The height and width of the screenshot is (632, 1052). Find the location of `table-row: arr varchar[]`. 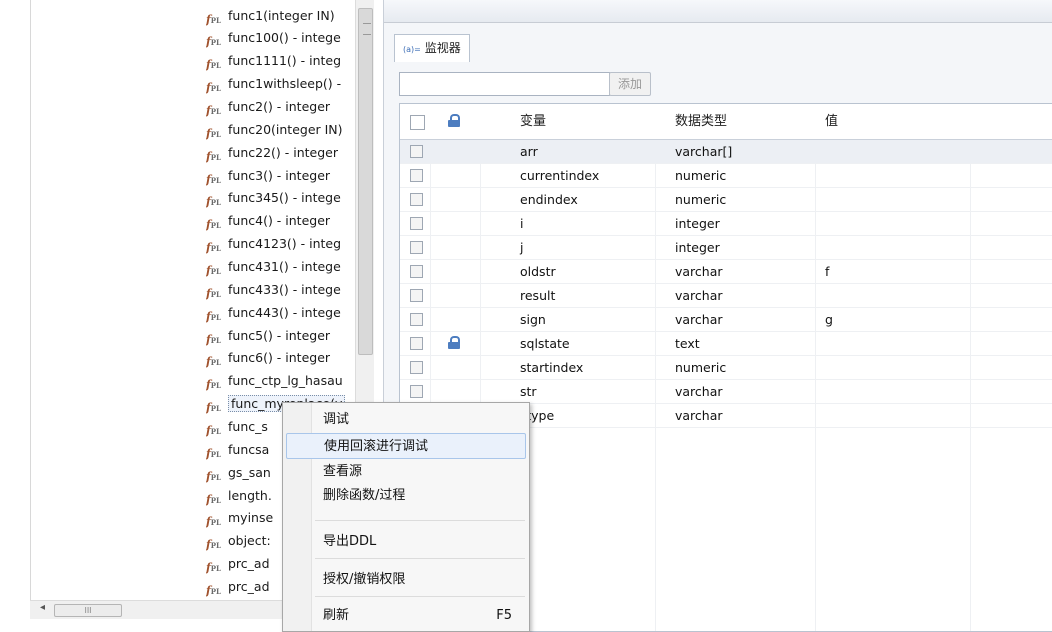

table-row: arr varchar[] is located at coordinates (726, 152).